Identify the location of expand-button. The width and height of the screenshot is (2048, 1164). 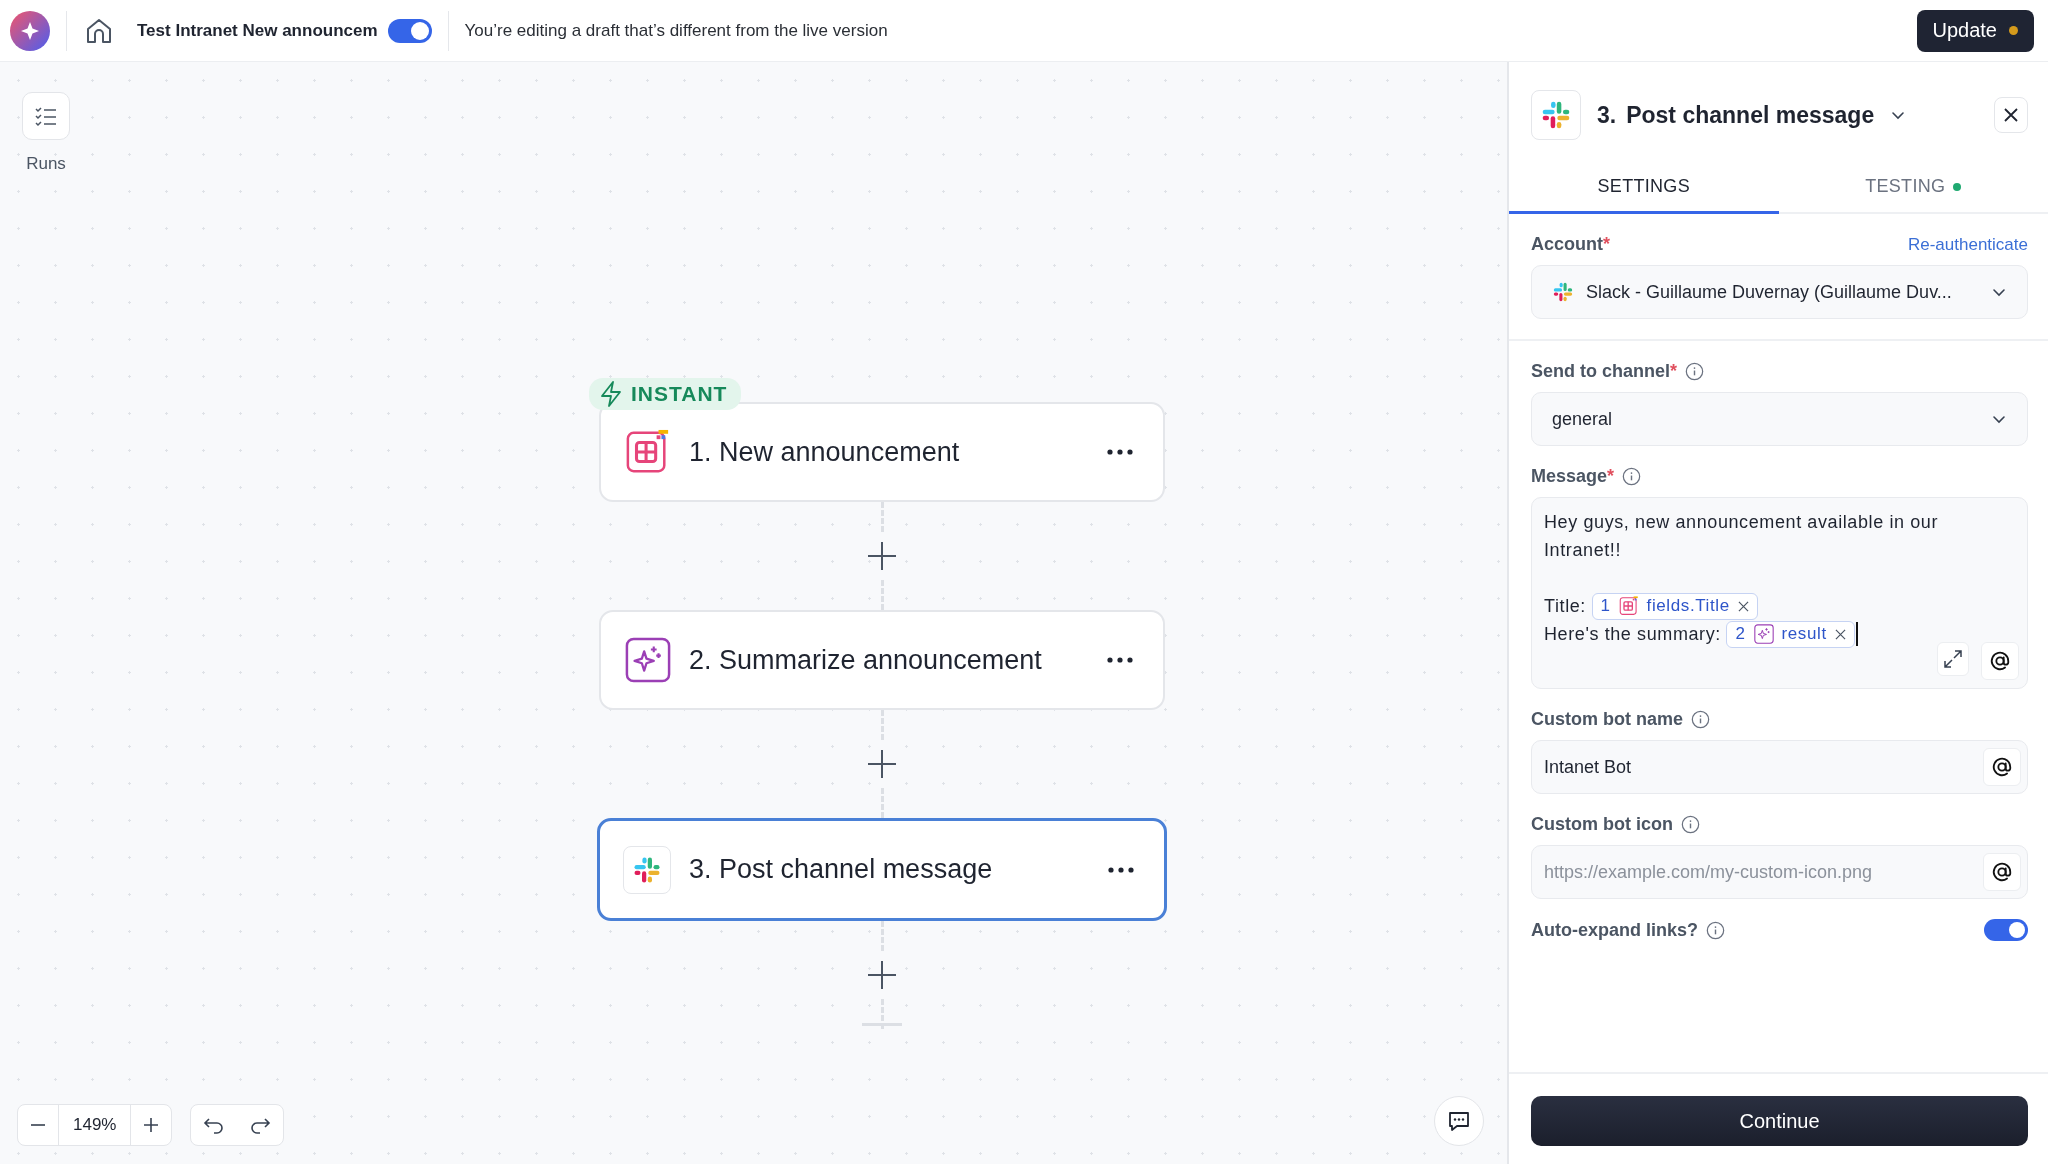
(1953, 659).